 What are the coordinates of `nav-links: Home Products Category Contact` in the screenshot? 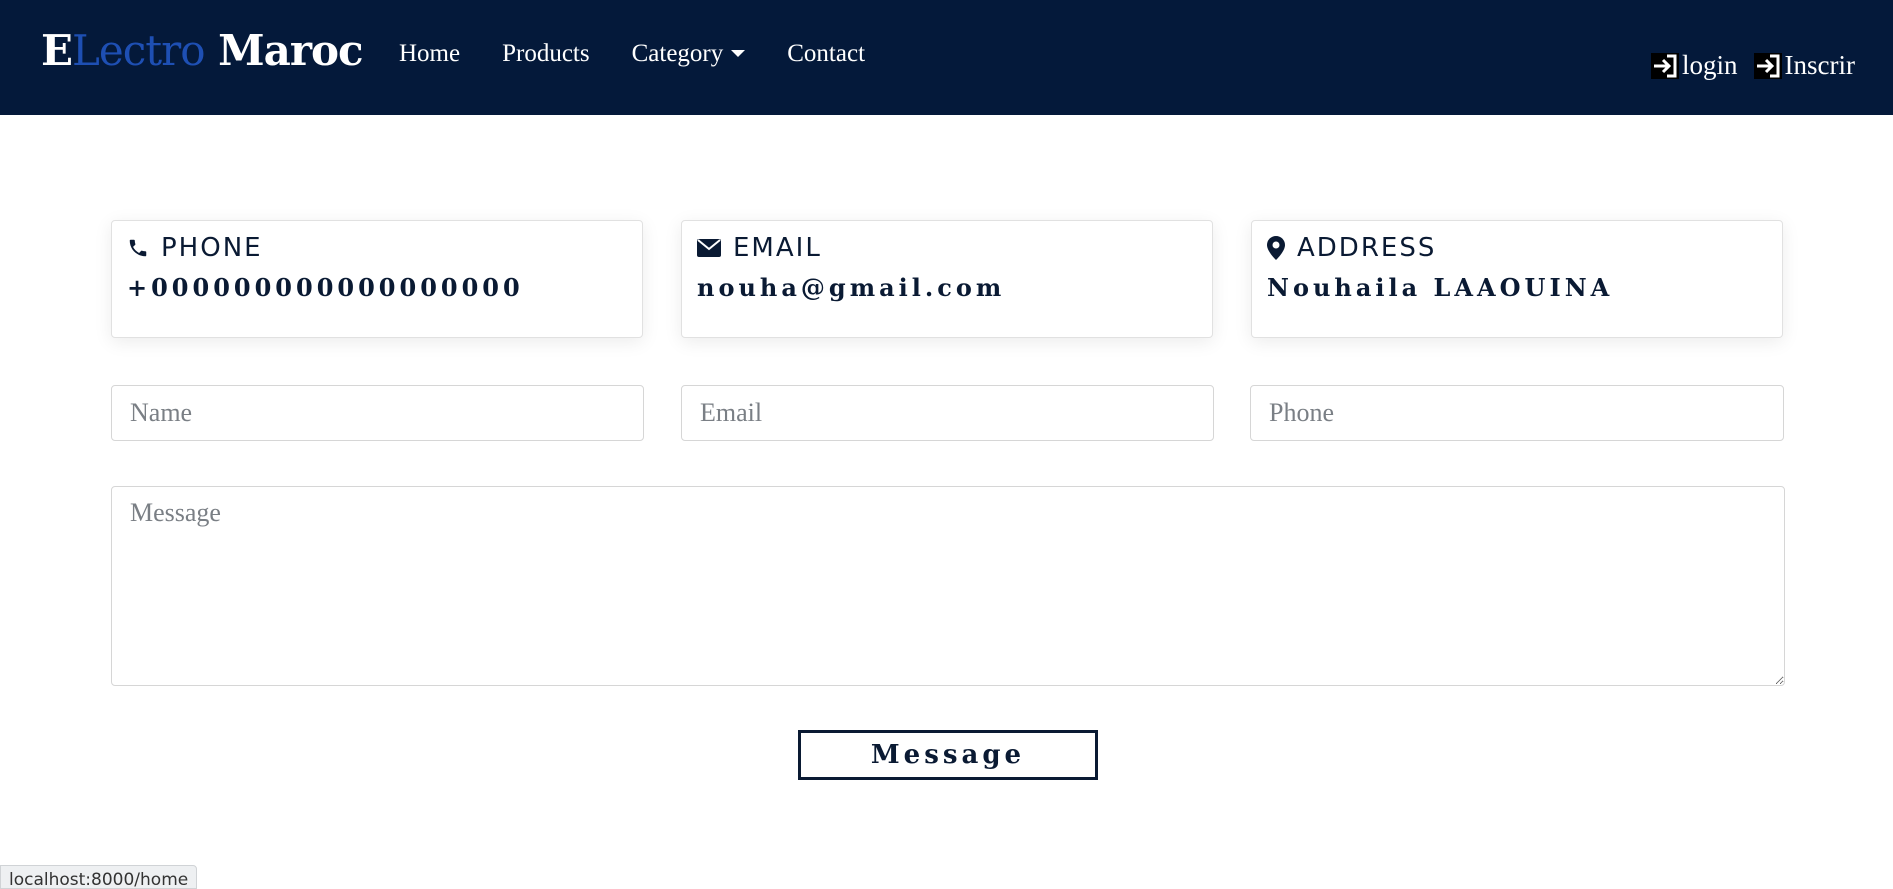 It's located at (653, 54).